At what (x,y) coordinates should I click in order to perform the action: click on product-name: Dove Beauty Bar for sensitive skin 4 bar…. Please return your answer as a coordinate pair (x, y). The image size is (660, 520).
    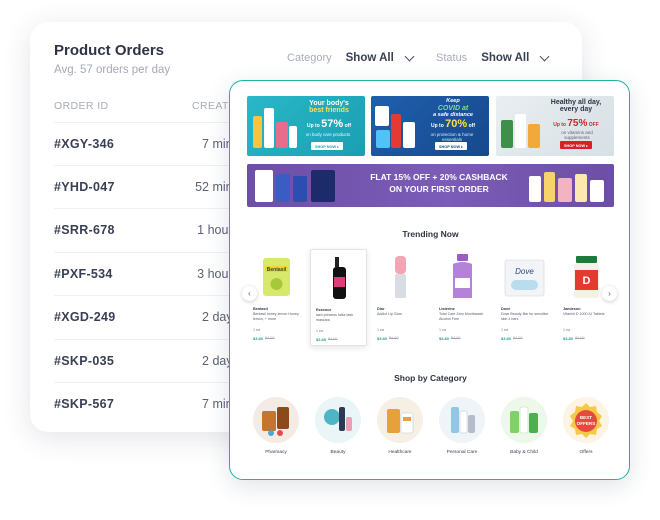
    Looking at the image, I should click on (525, 316).